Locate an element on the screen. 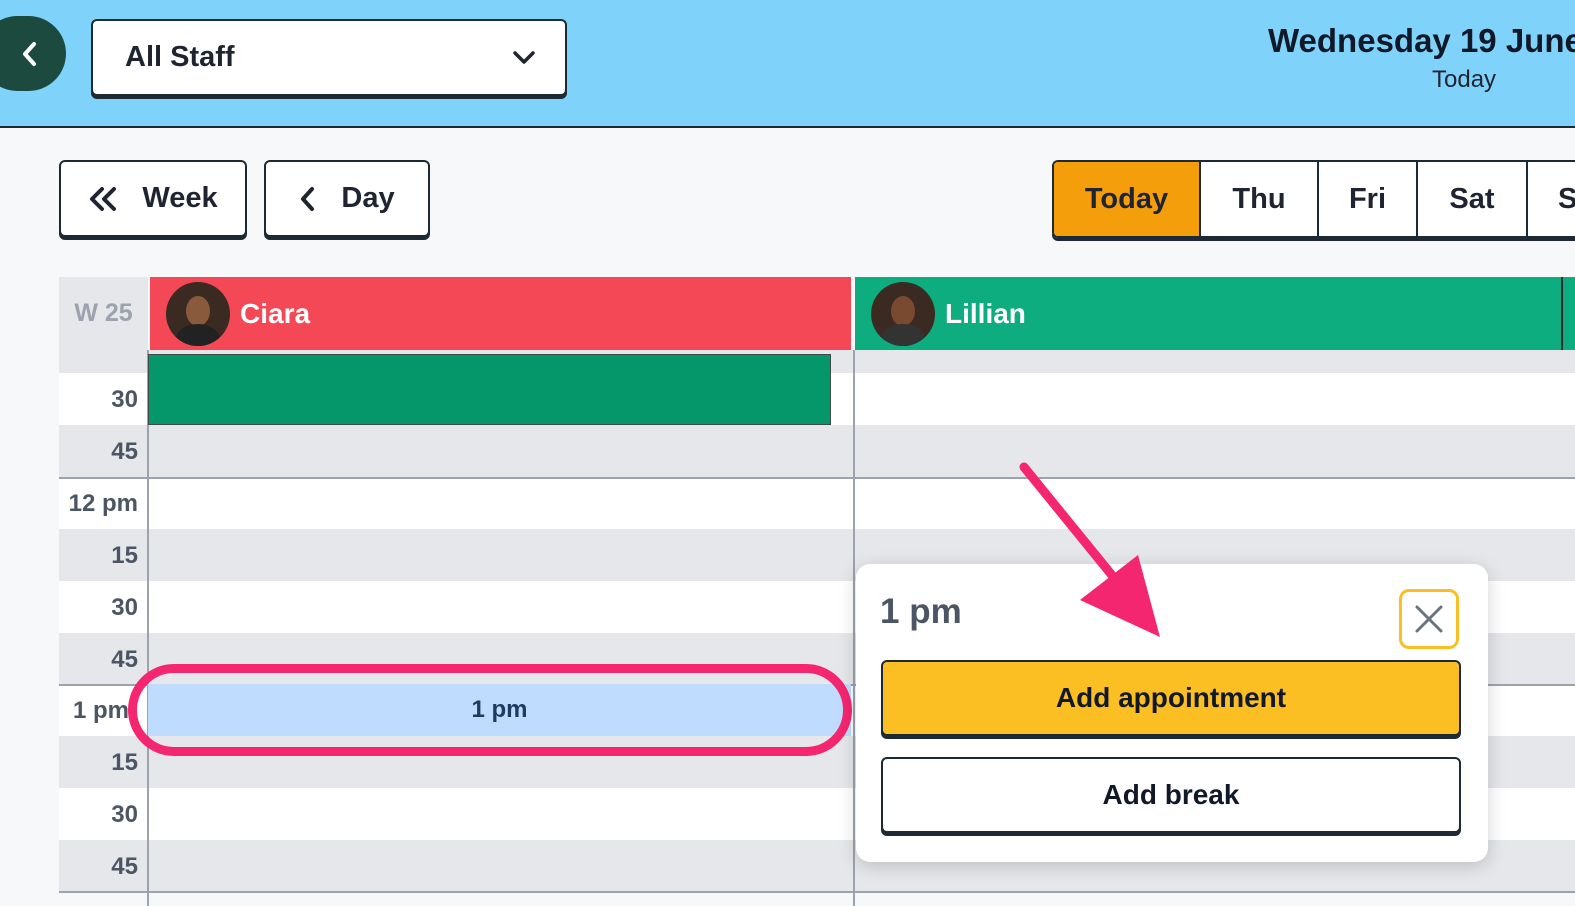 The image size is (1575, 906). date-subtitle: Today is located at coordinates (1464, 79).